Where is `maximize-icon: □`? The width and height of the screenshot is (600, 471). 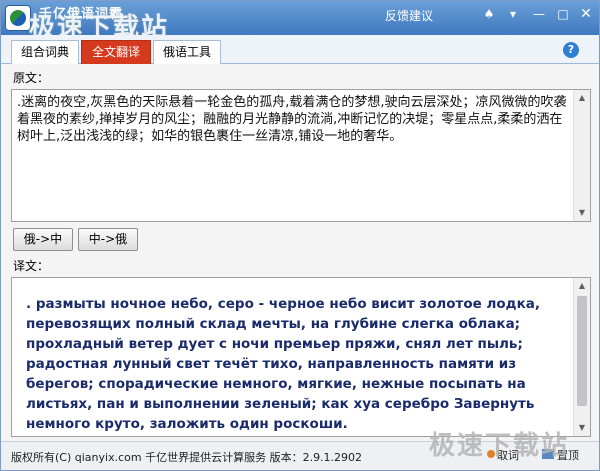 maximize-icon: □ is located at coordinates (563, 14).